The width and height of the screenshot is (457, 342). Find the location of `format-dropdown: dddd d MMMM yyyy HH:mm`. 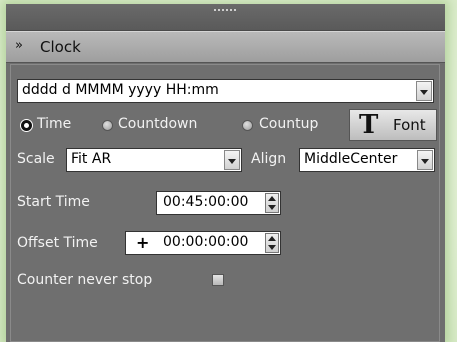

format-dropdown: dddd d MMMM yyyy HH:mm is located at coordinates (225, 91).